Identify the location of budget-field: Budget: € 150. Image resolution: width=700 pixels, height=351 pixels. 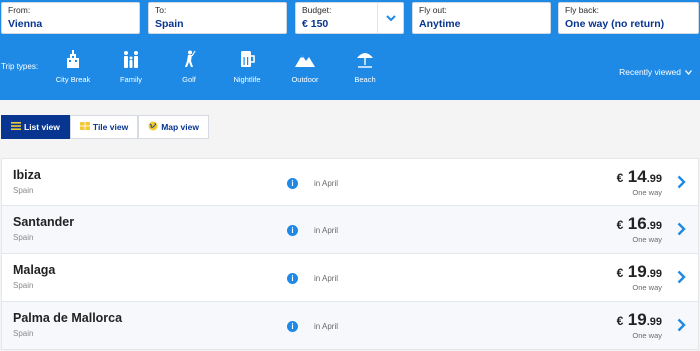
(349, 18).